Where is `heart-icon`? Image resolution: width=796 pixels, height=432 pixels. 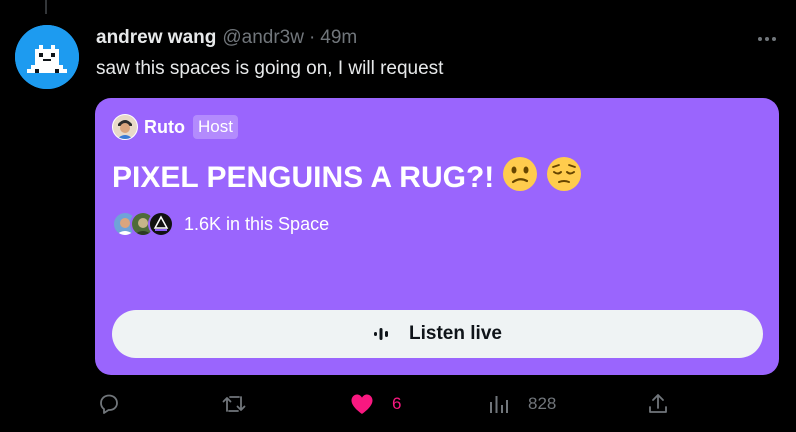
heart-icon is located at coordinates (362, 404).